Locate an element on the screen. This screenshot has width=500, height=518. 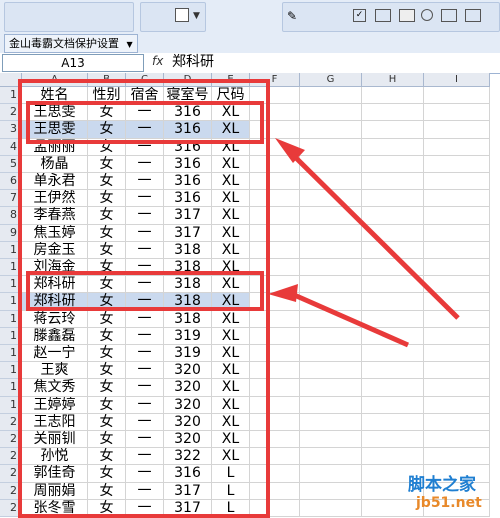
row-header: 7 is located at coordinates (11, 199).